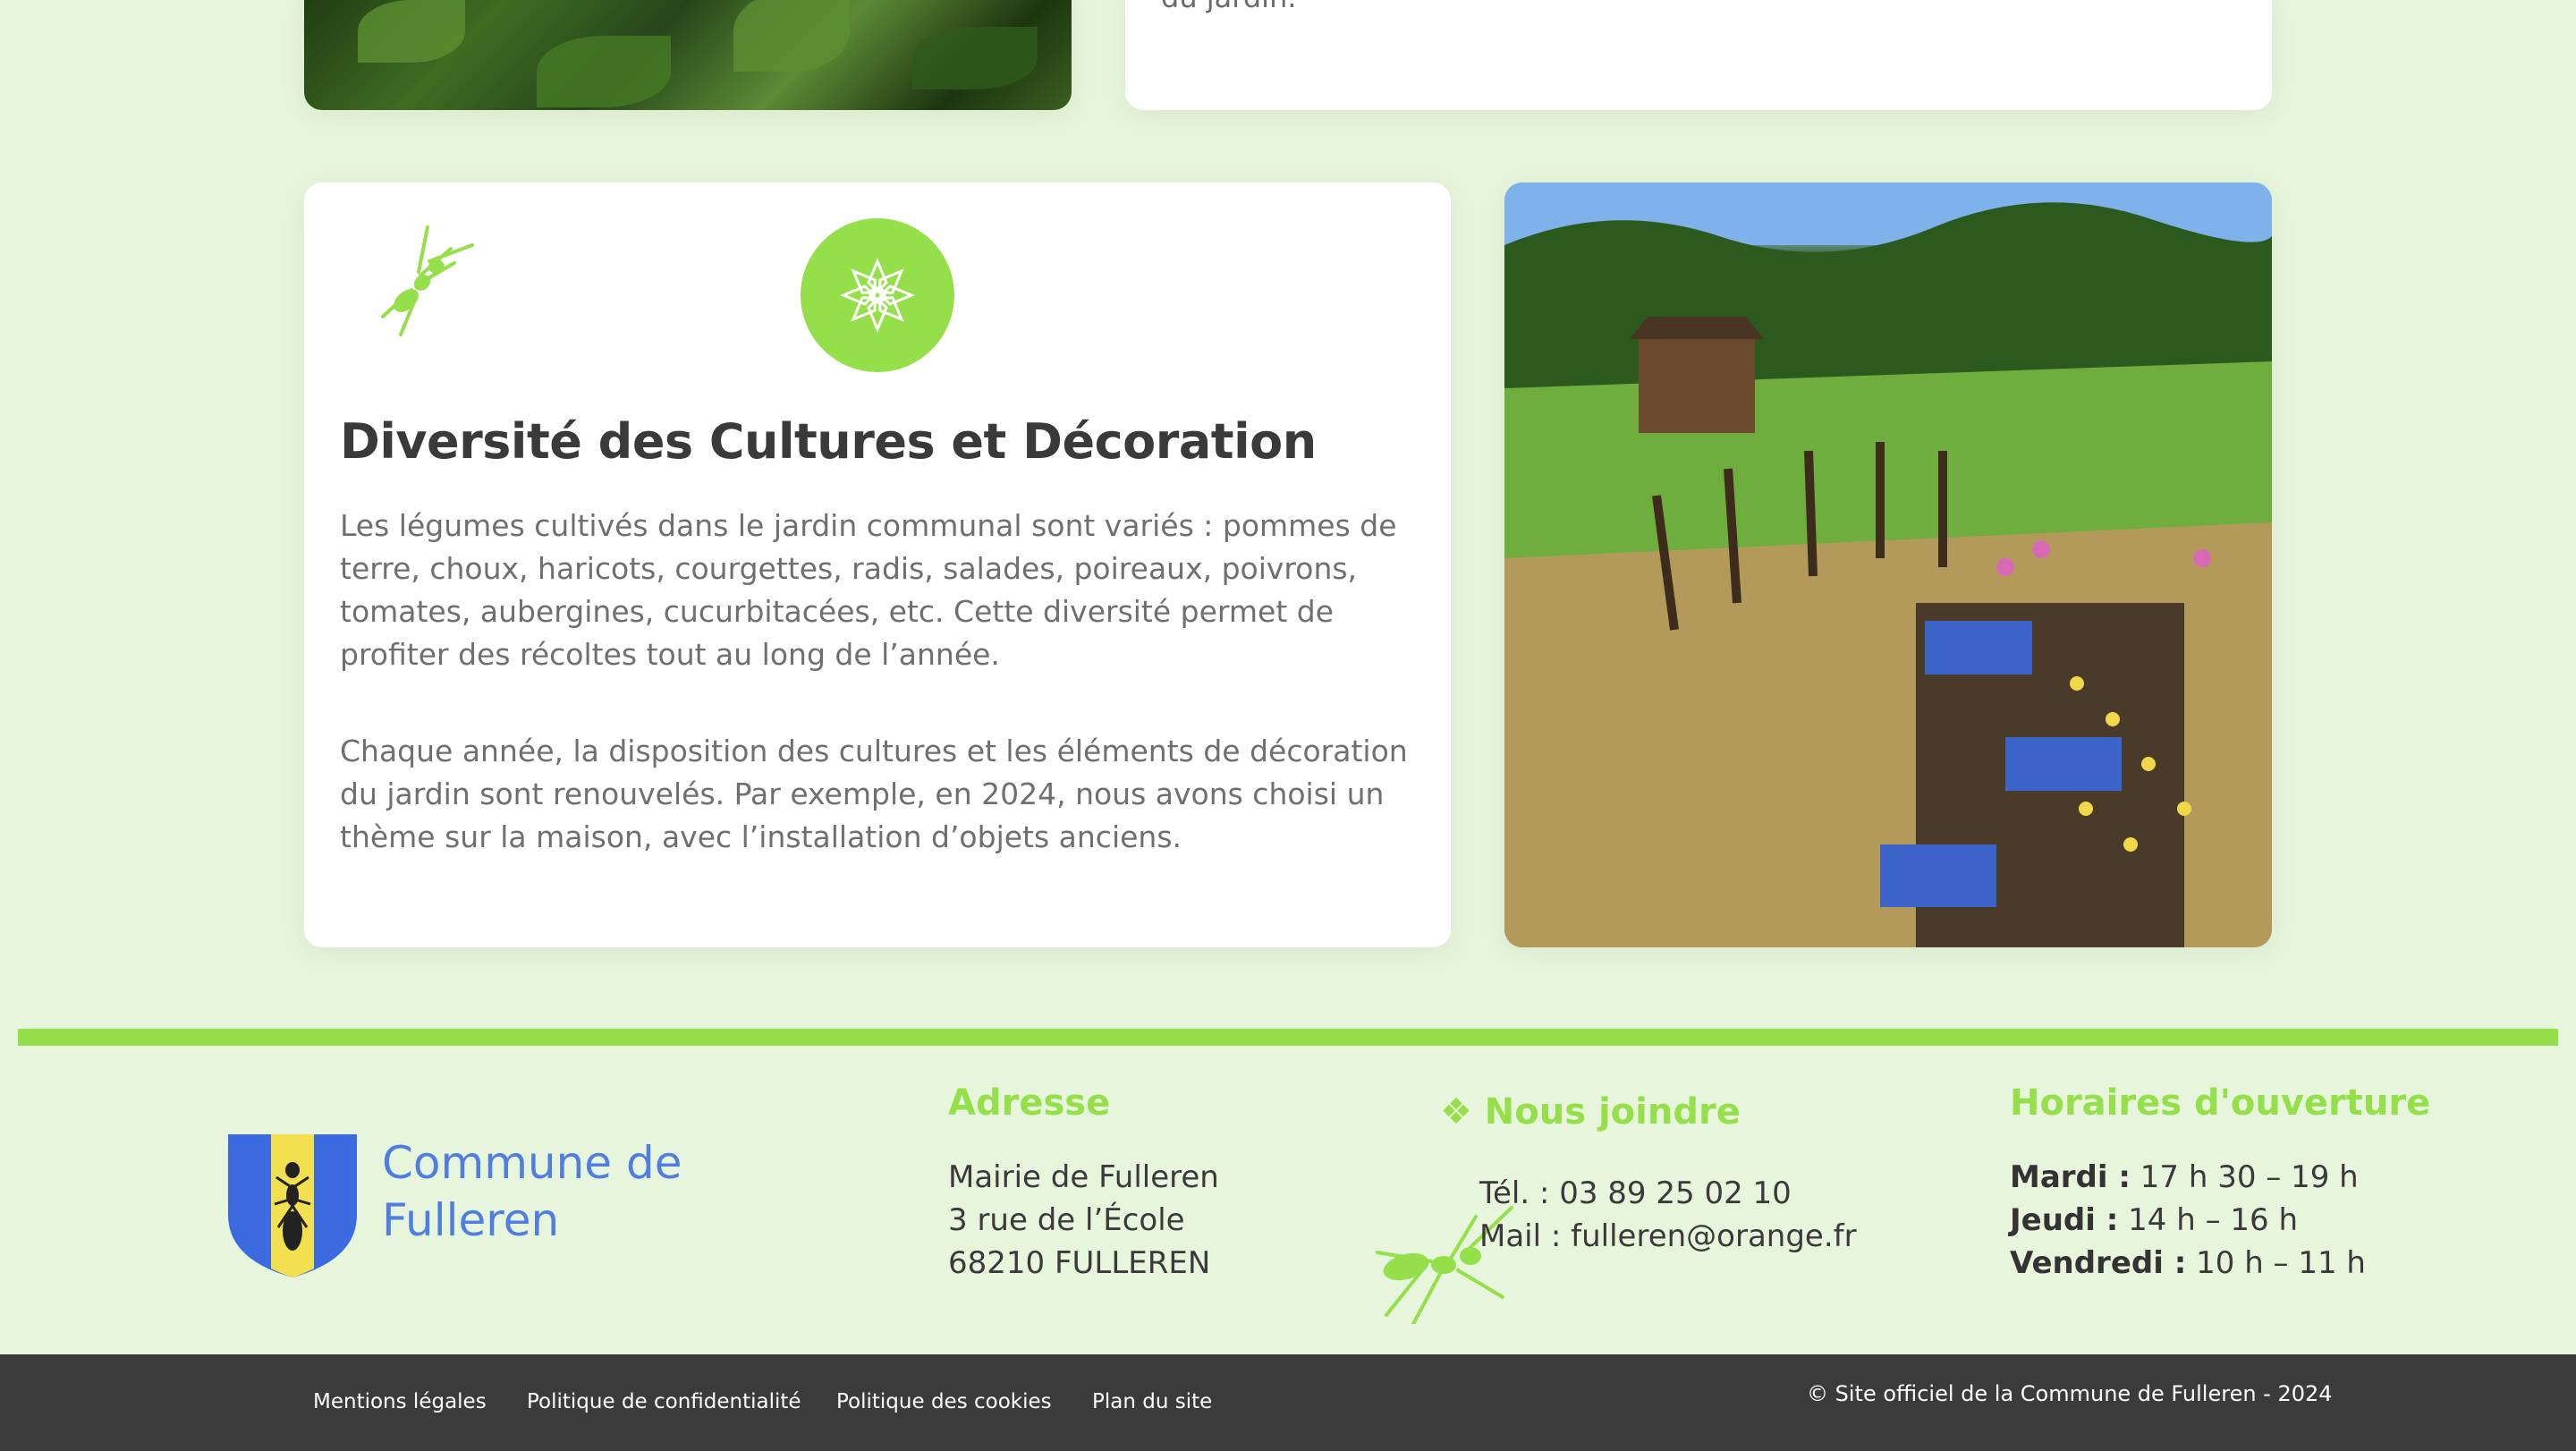 The width and height of the screenshot is (2576, 1451). Describe the element at coordinates (2281, 1263) in the screenshot. I see `hours-time: 10 h – 11 h` at that location.